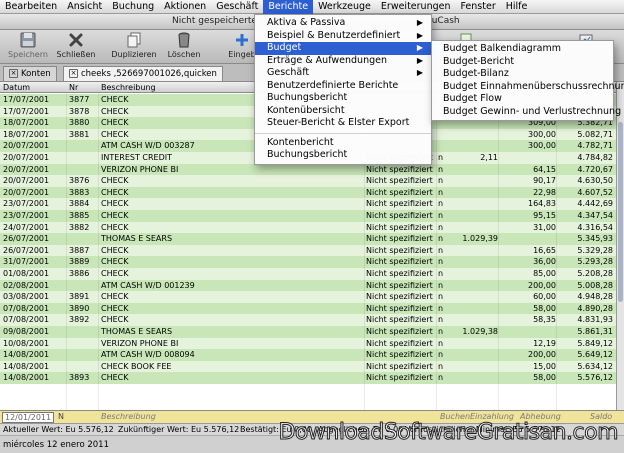 Image resolution: width=624 pixels, height=453 pixels. What do you see at coordinates (26, 251) in the screenshot?
I see `cell-date: 26/07/2001` at bounding box center [26, 251].